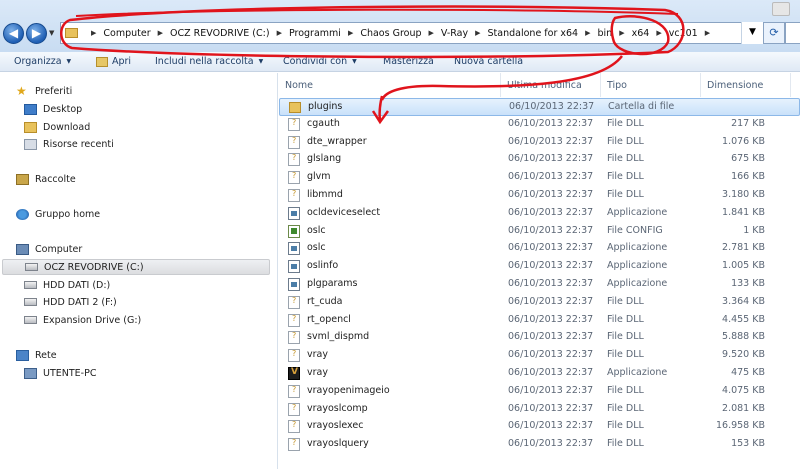 The image size is (800, 469). What do you see at coordinates (635, 230) in the screenshot?
I see `file-type: File CONFIG` at bounding box center [635, 230].